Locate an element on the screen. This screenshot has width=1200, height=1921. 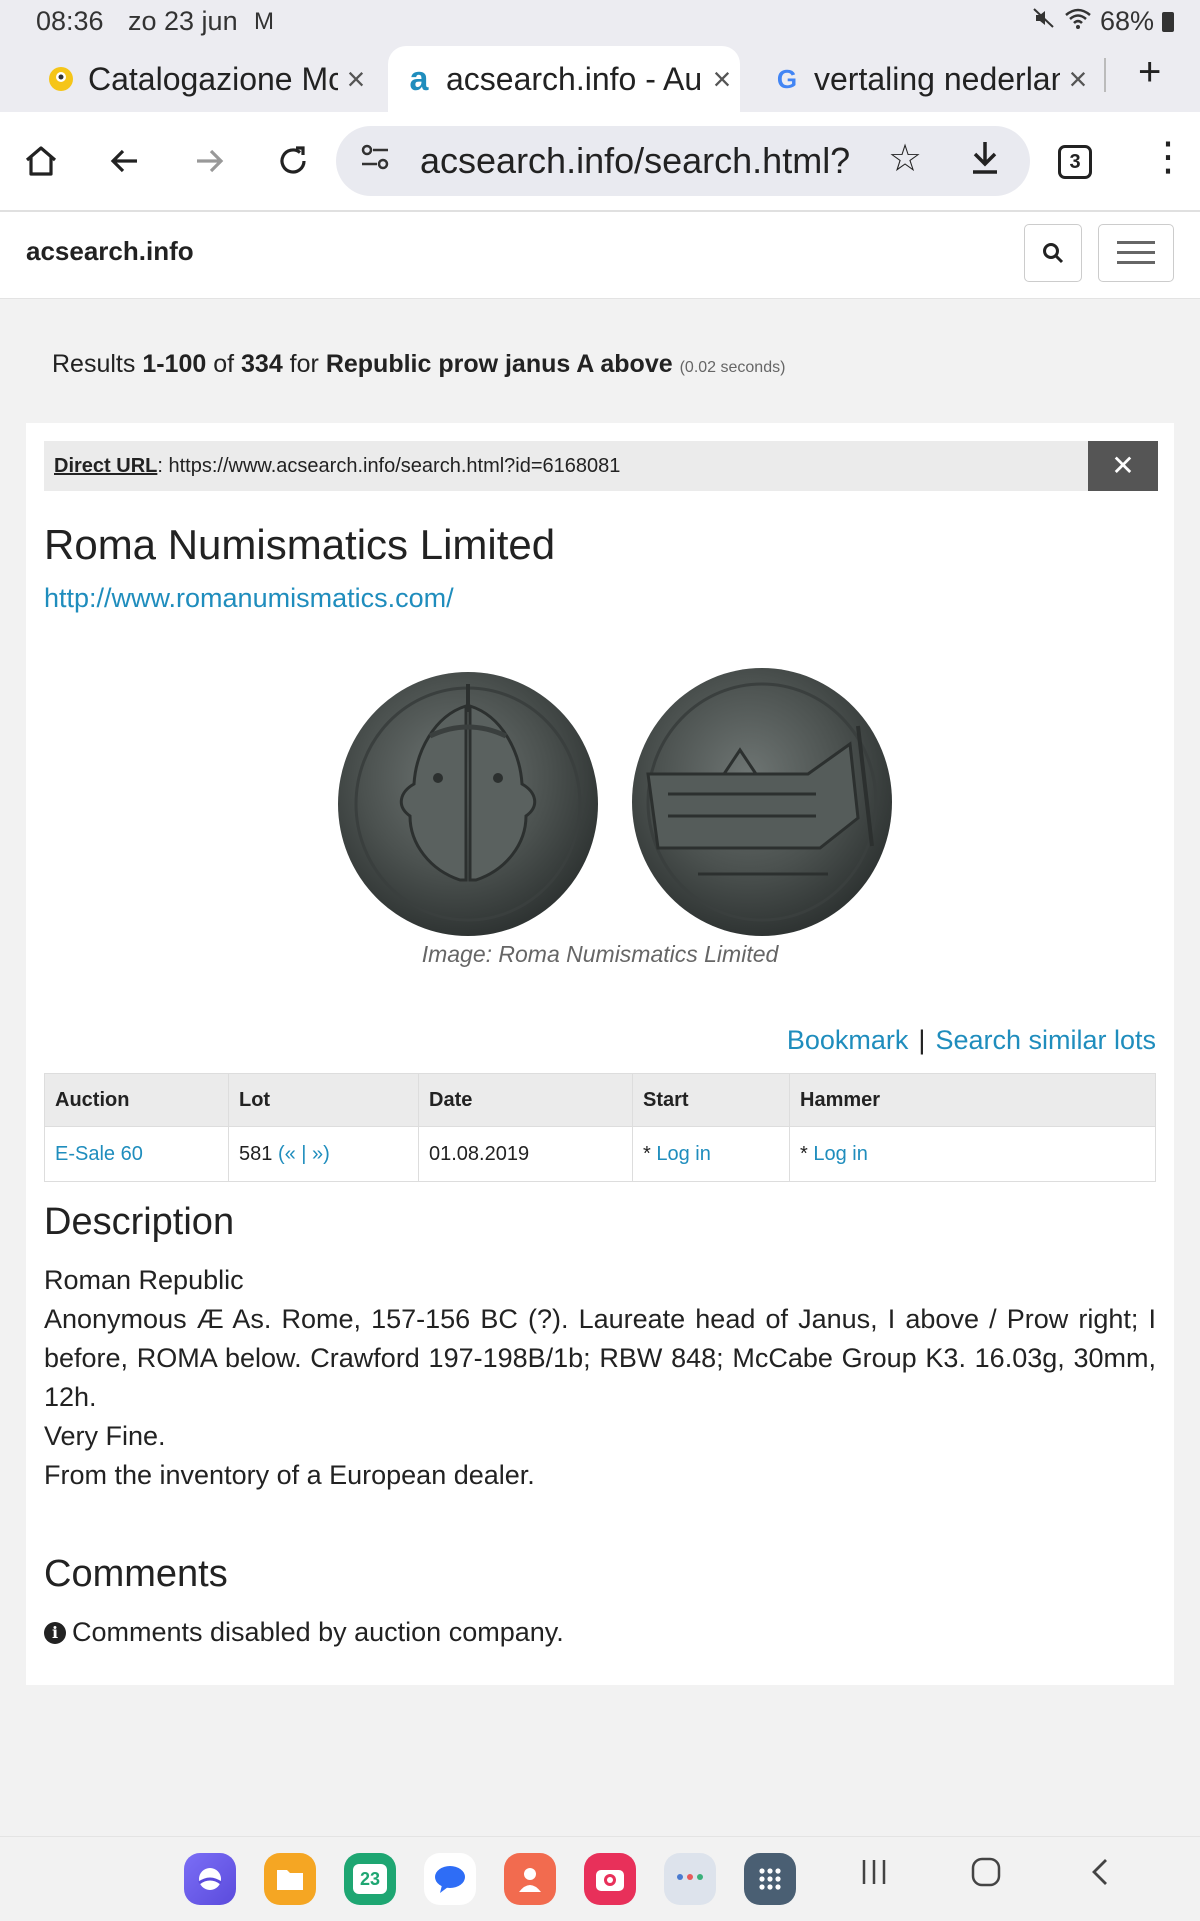
mute-icon is located at coordinates (1044, 21).